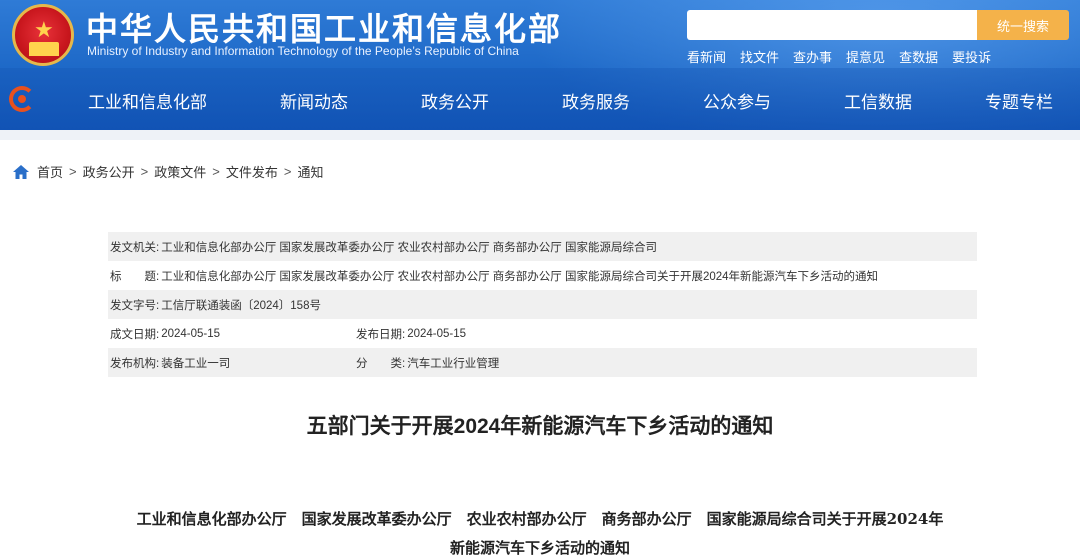  I want to click on breadcrumb: 首页 > 政务公开 > 政策文件 > 文件发布 > 通知, so click(168, 171).